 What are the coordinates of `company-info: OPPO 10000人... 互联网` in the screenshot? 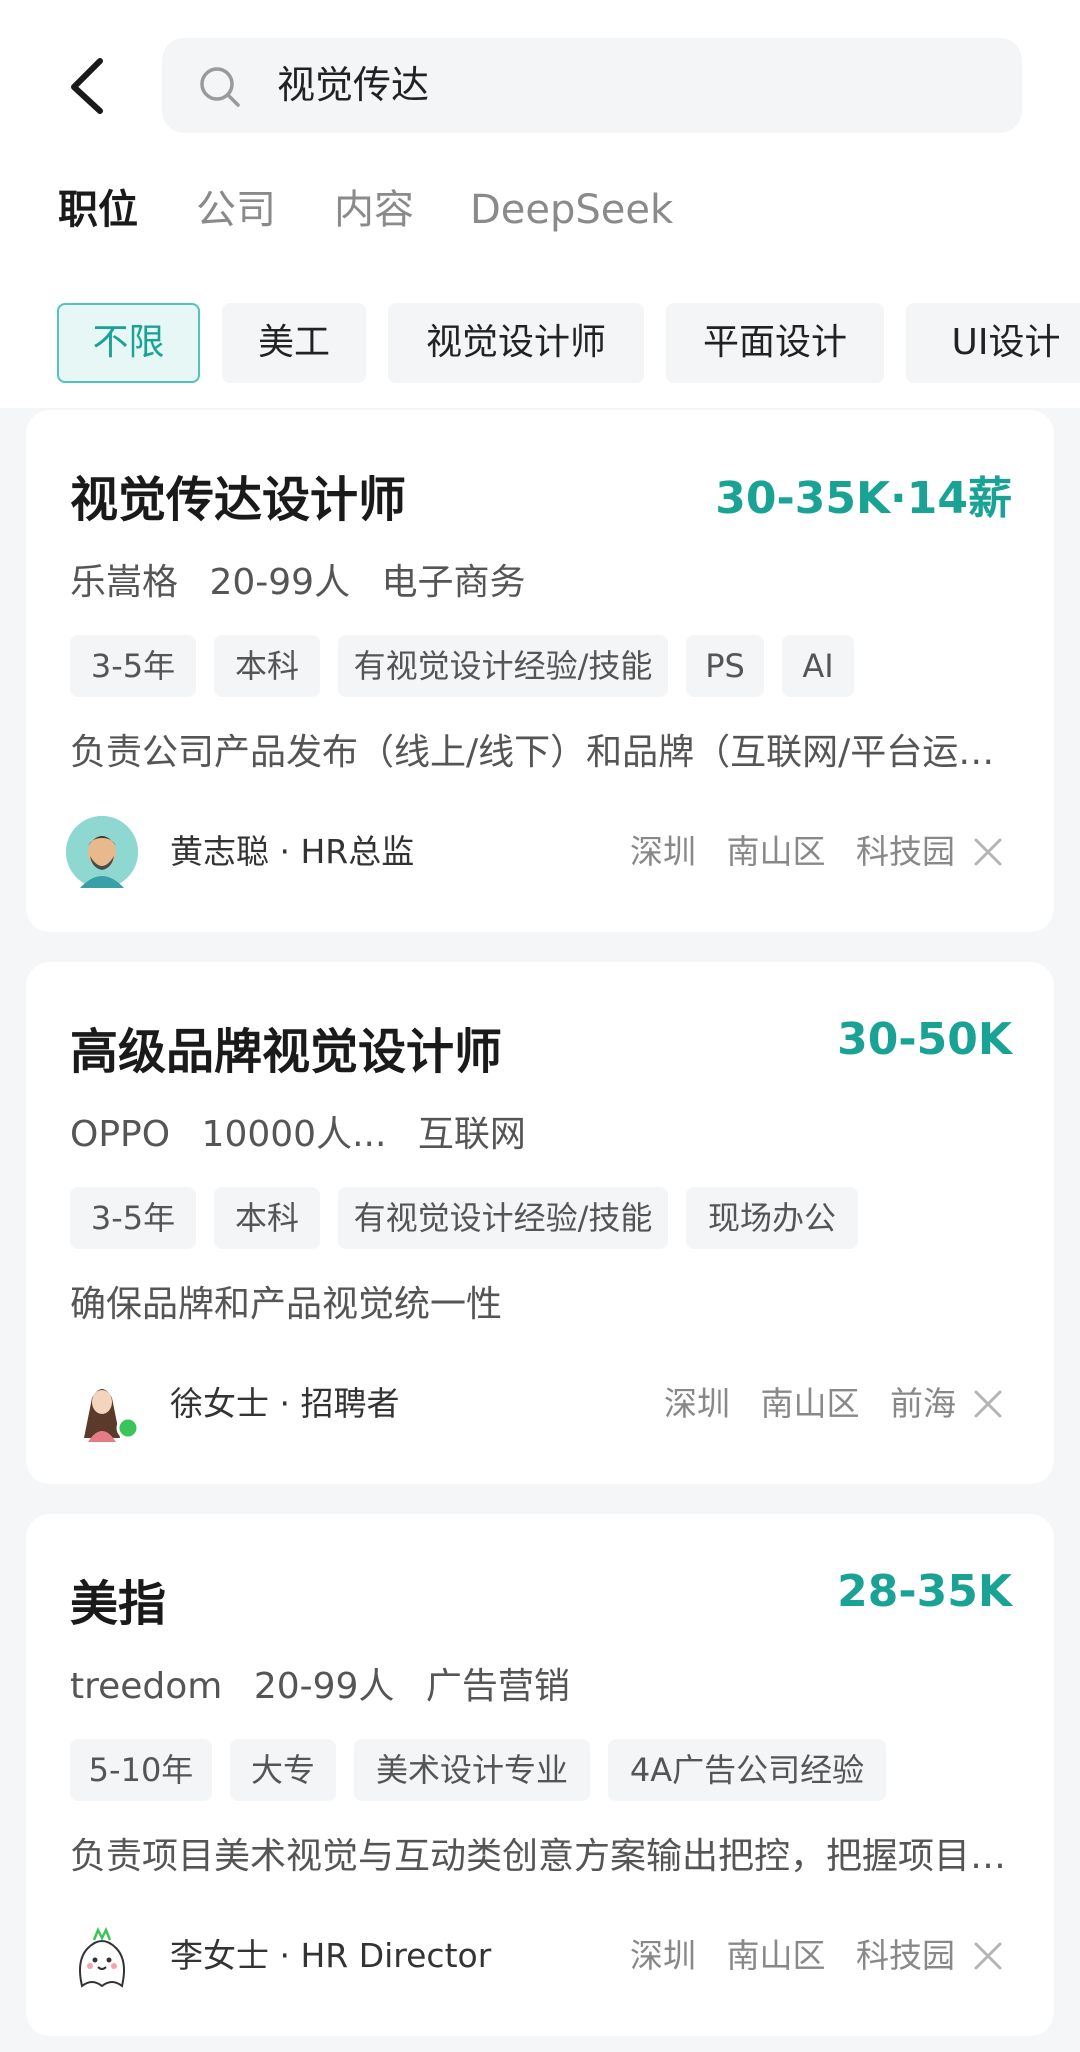 It's located at (298, 1131).